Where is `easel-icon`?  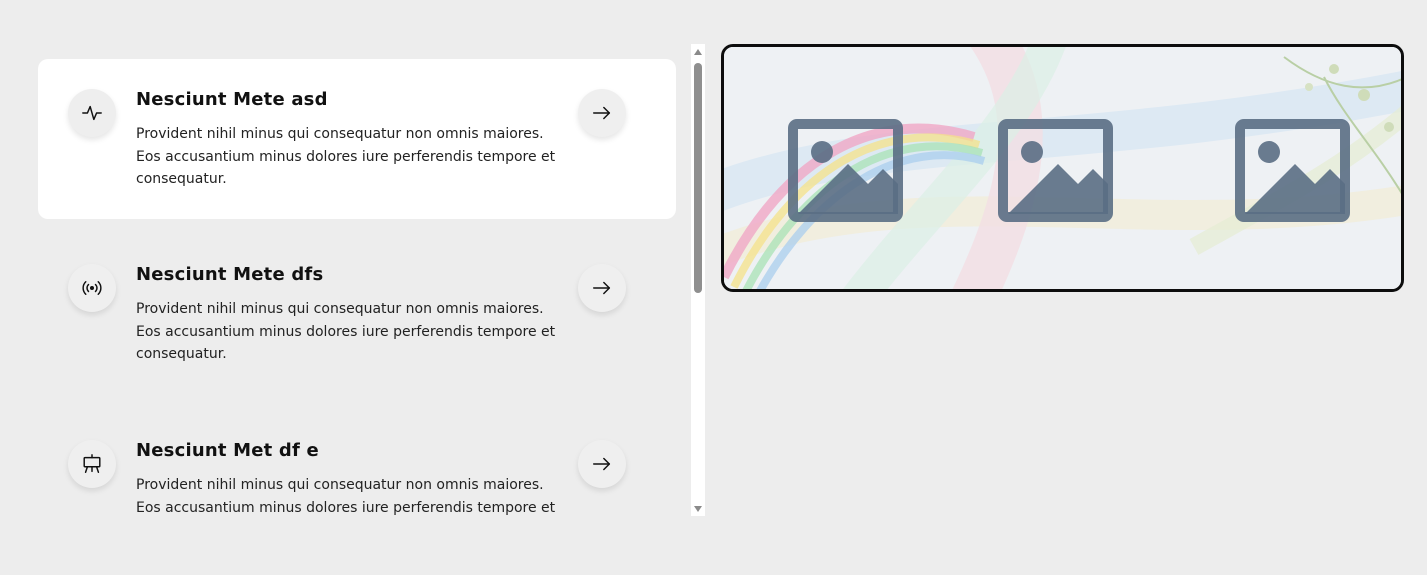
easel-icon is located at coordinates (92, 463).